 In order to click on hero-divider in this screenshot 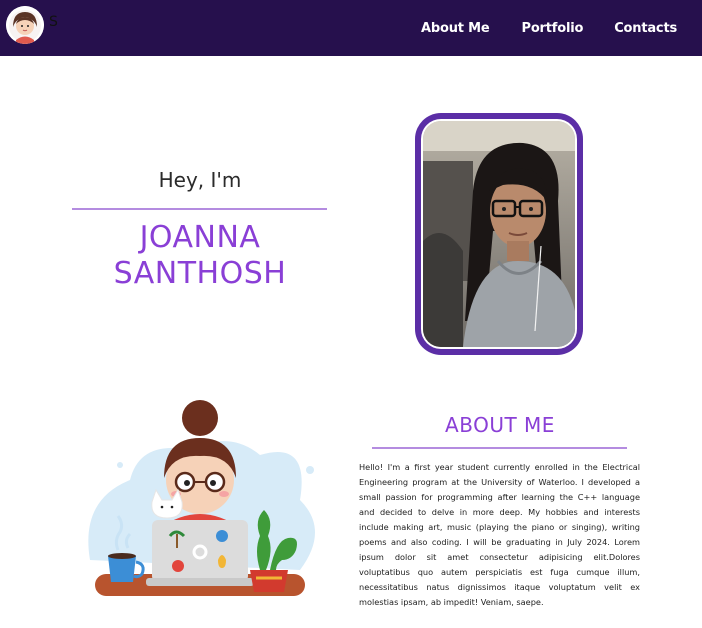, I will do `click(199, 209)`.